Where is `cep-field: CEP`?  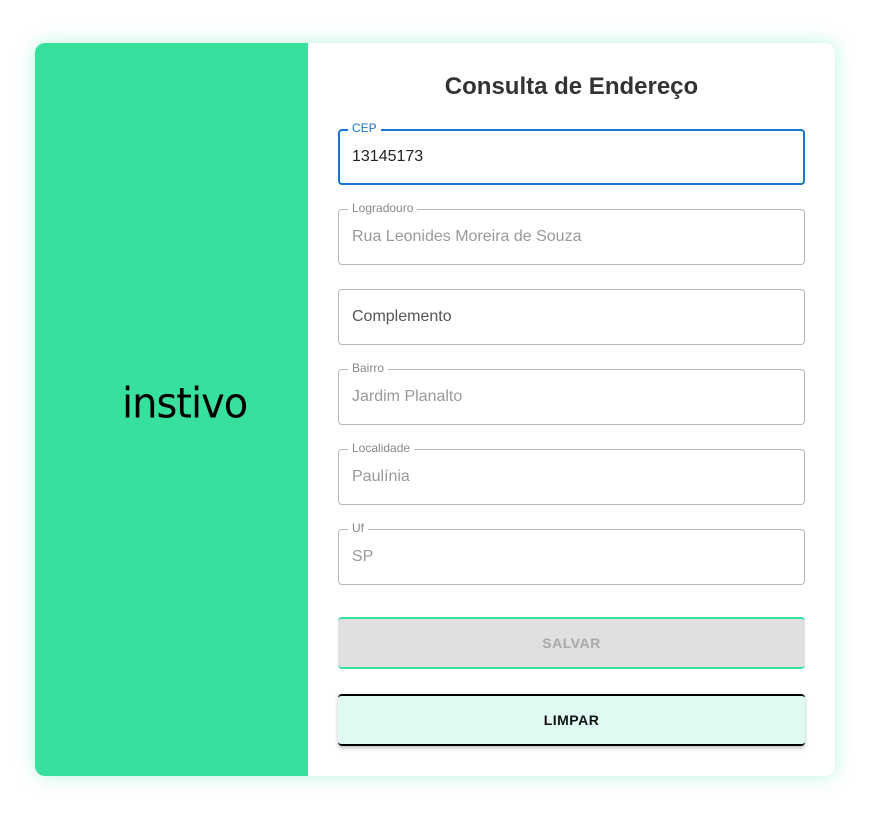 cep-field: CEP is located at coordinates (571, 153).